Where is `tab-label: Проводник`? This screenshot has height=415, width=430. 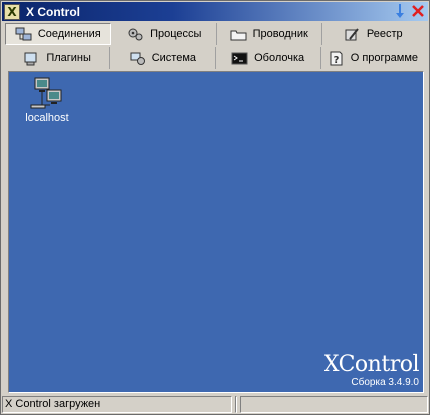
tab-label: Проводник is located at coordinates (280, 34).